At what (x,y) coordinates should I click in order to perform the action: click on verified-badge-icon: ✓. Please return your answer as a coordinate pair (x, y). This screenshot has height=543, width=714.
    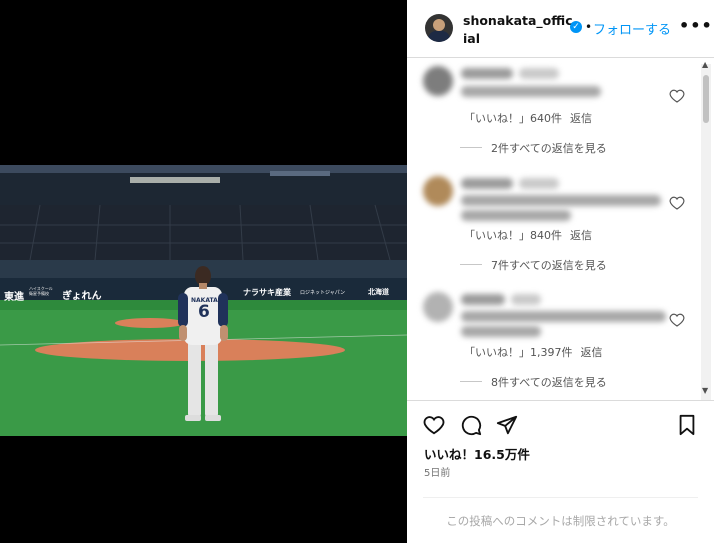
    Looking at the image, I should click on (576, 27).